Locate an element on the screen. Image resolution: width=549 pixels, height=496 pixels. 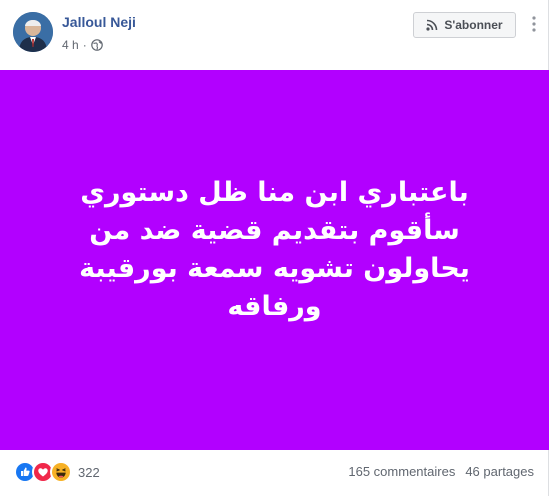
post-footer: 322 165 commentaires 46 partages is located at coordinates (274, 473).